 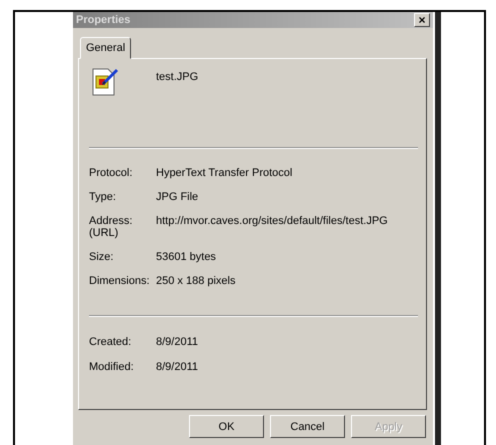 What do you see at coordinates (422, 20) in the screenshot?
I see `close-button: ×` at bounding box center [422, 20].